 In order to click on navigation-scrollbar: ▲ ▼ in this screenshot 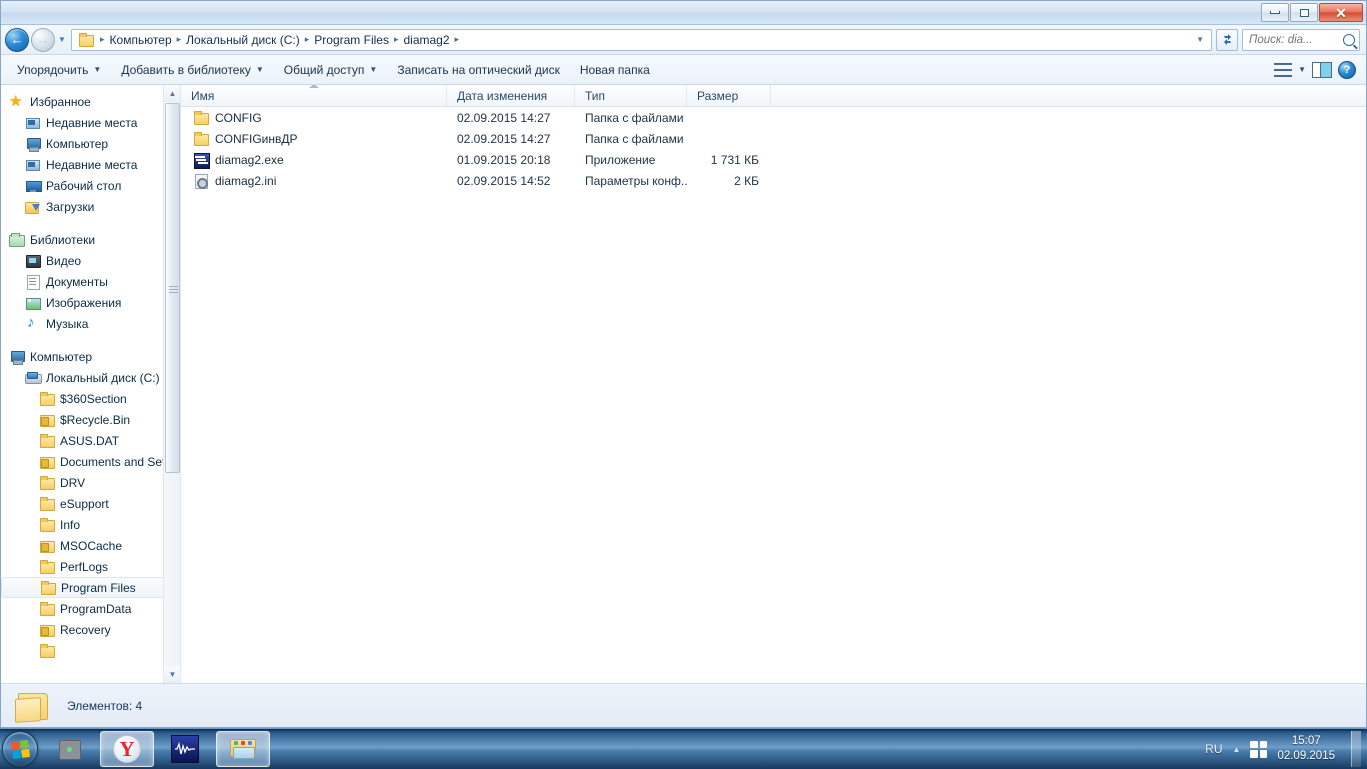, I will do `click(171, 384)`.